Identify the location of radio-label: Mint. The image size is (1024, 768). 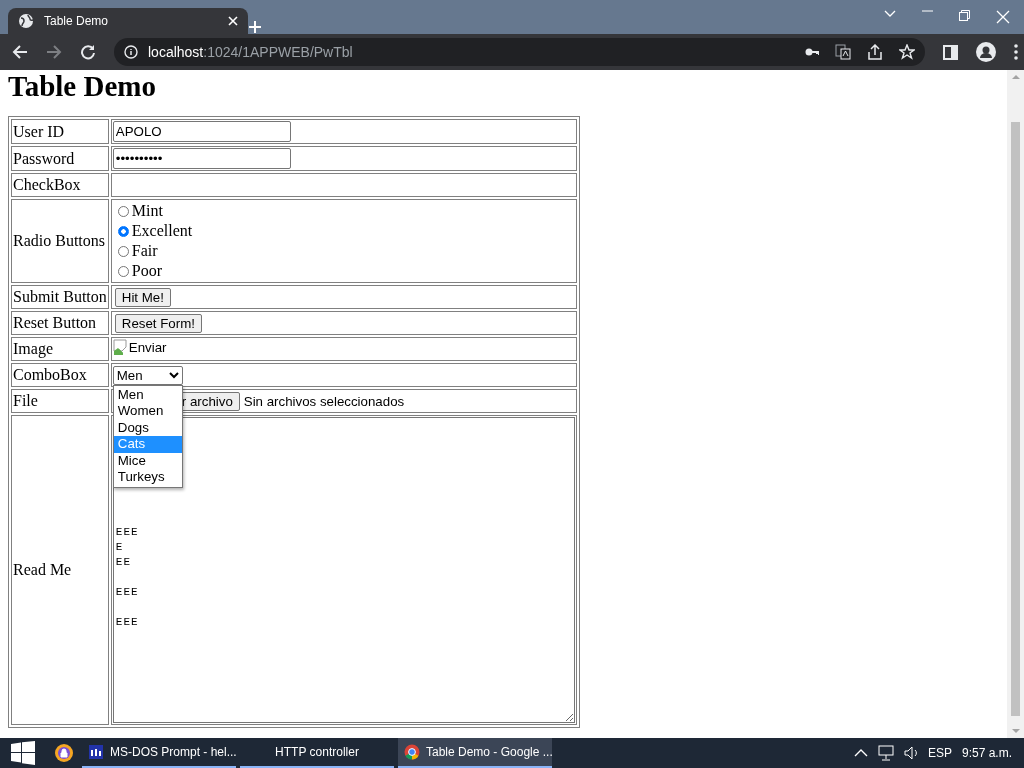
(147, 211).